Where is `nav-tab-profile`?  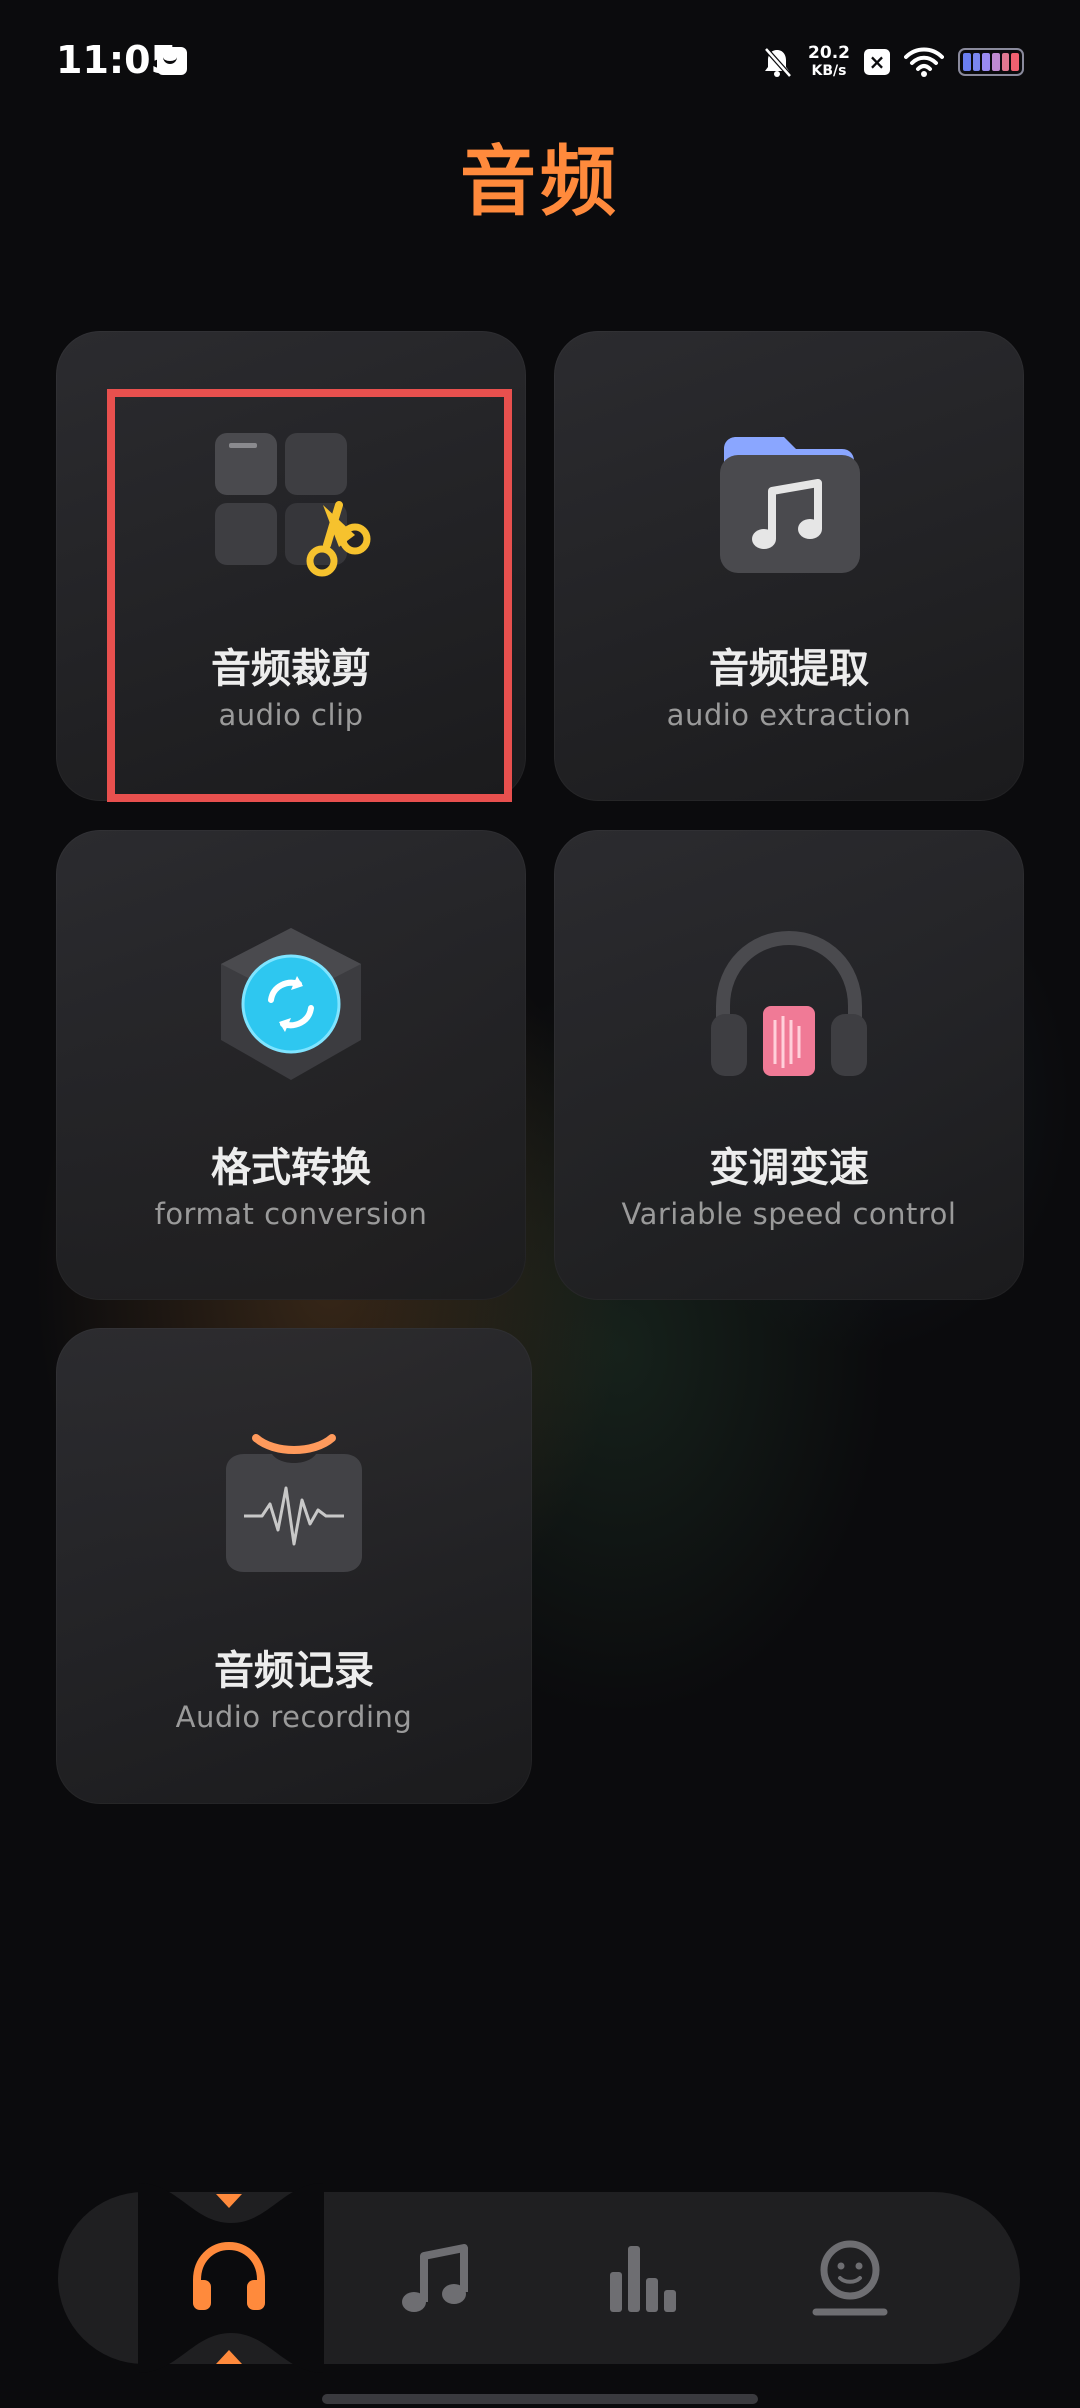
nav-tab-profile is located at coordinates (850, 2278).